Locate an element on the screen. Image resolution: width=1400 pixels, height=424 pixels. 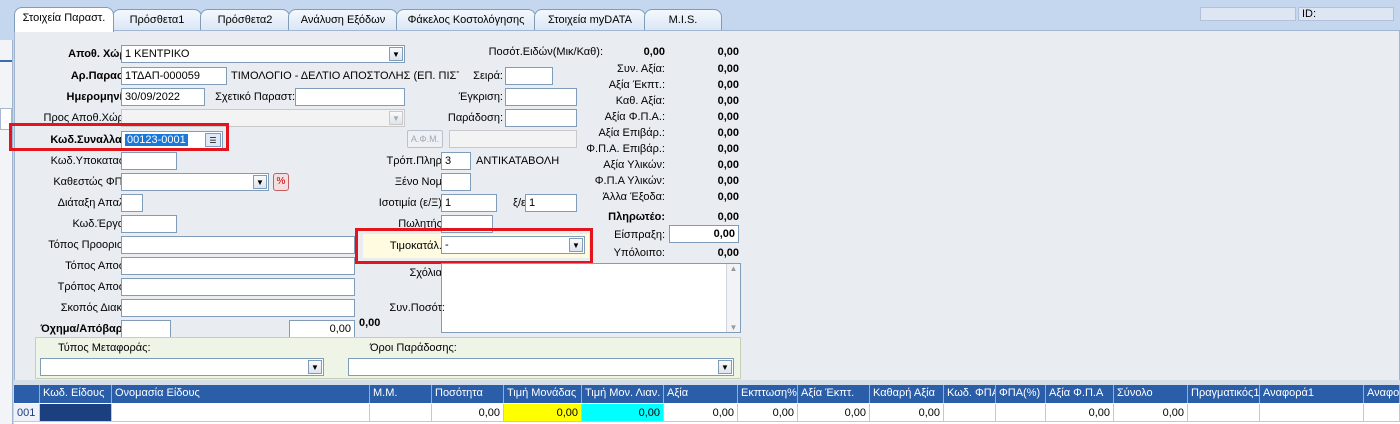
column-header: Εκπτωση% is located at coordinates (768, 394).